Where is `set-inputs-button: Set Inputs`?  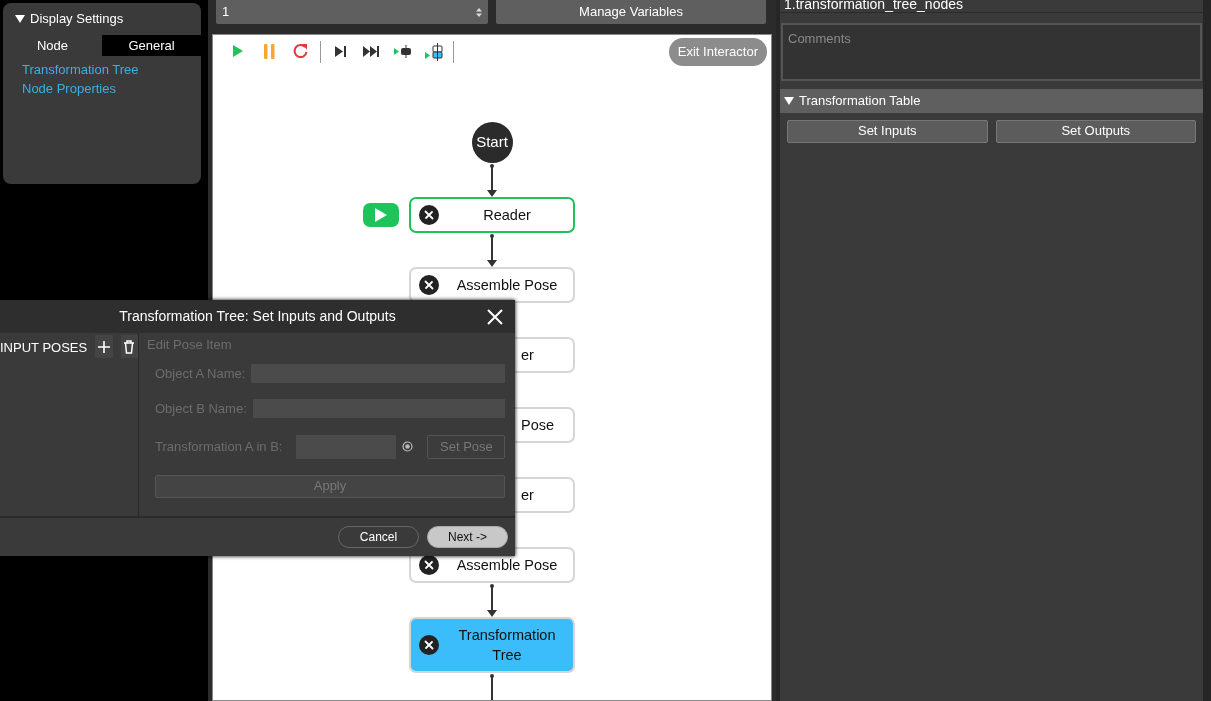
set-inputs-button: Set Inputs is located at coordinates (887, 131).